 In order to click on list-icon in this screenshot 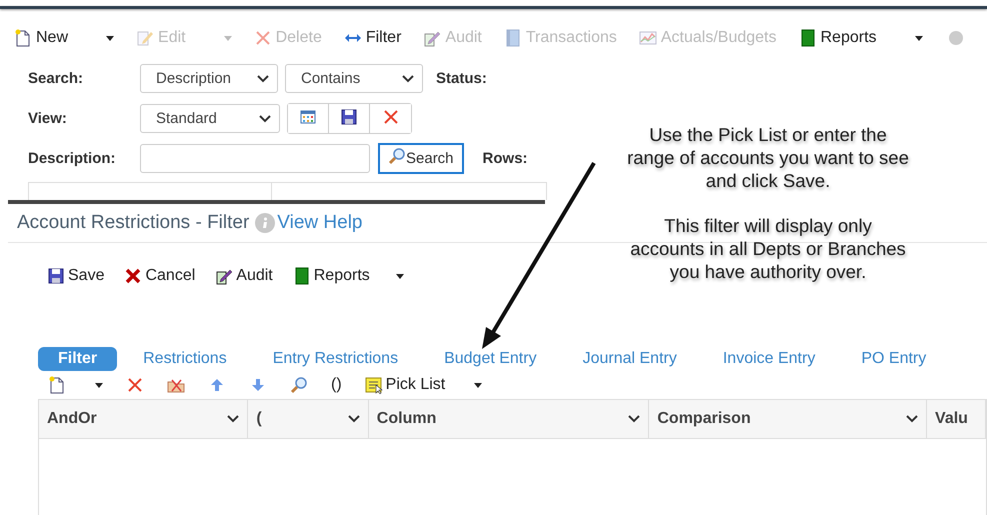, I will do `click(373, 385)`.